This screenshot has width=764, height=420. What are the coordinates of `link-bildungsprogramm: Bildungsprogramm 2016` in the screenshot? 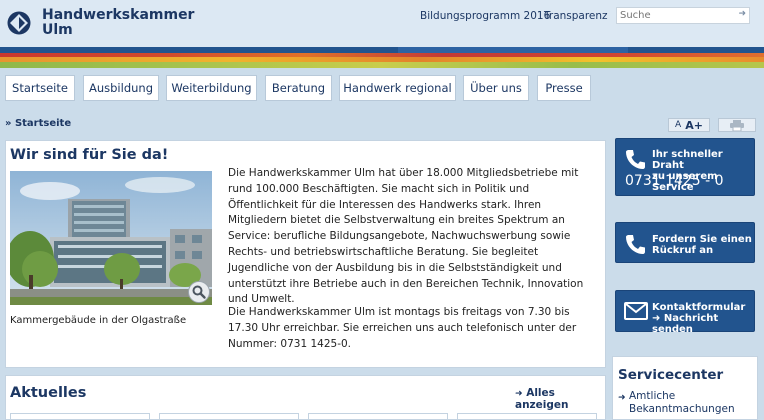 It's located at (485, 16).